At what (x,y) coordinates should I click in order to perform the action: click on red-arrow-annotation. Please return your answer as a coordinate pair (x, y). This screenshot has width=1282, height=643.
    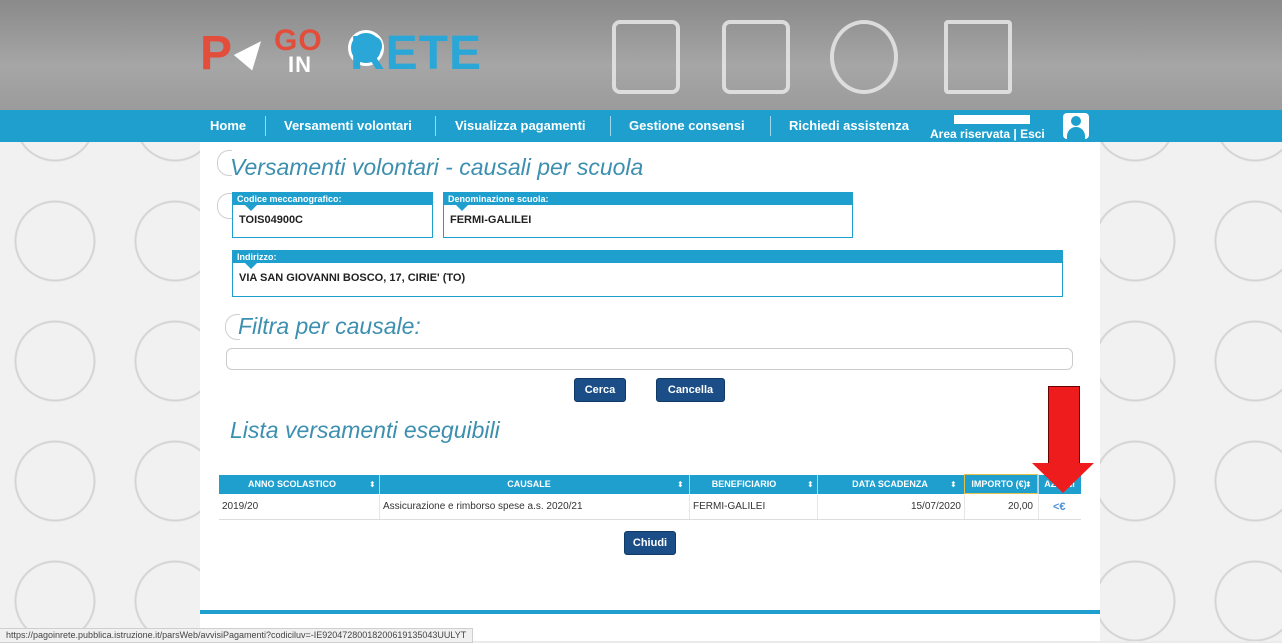
    Looking at the image, I should click on (1064, 426).